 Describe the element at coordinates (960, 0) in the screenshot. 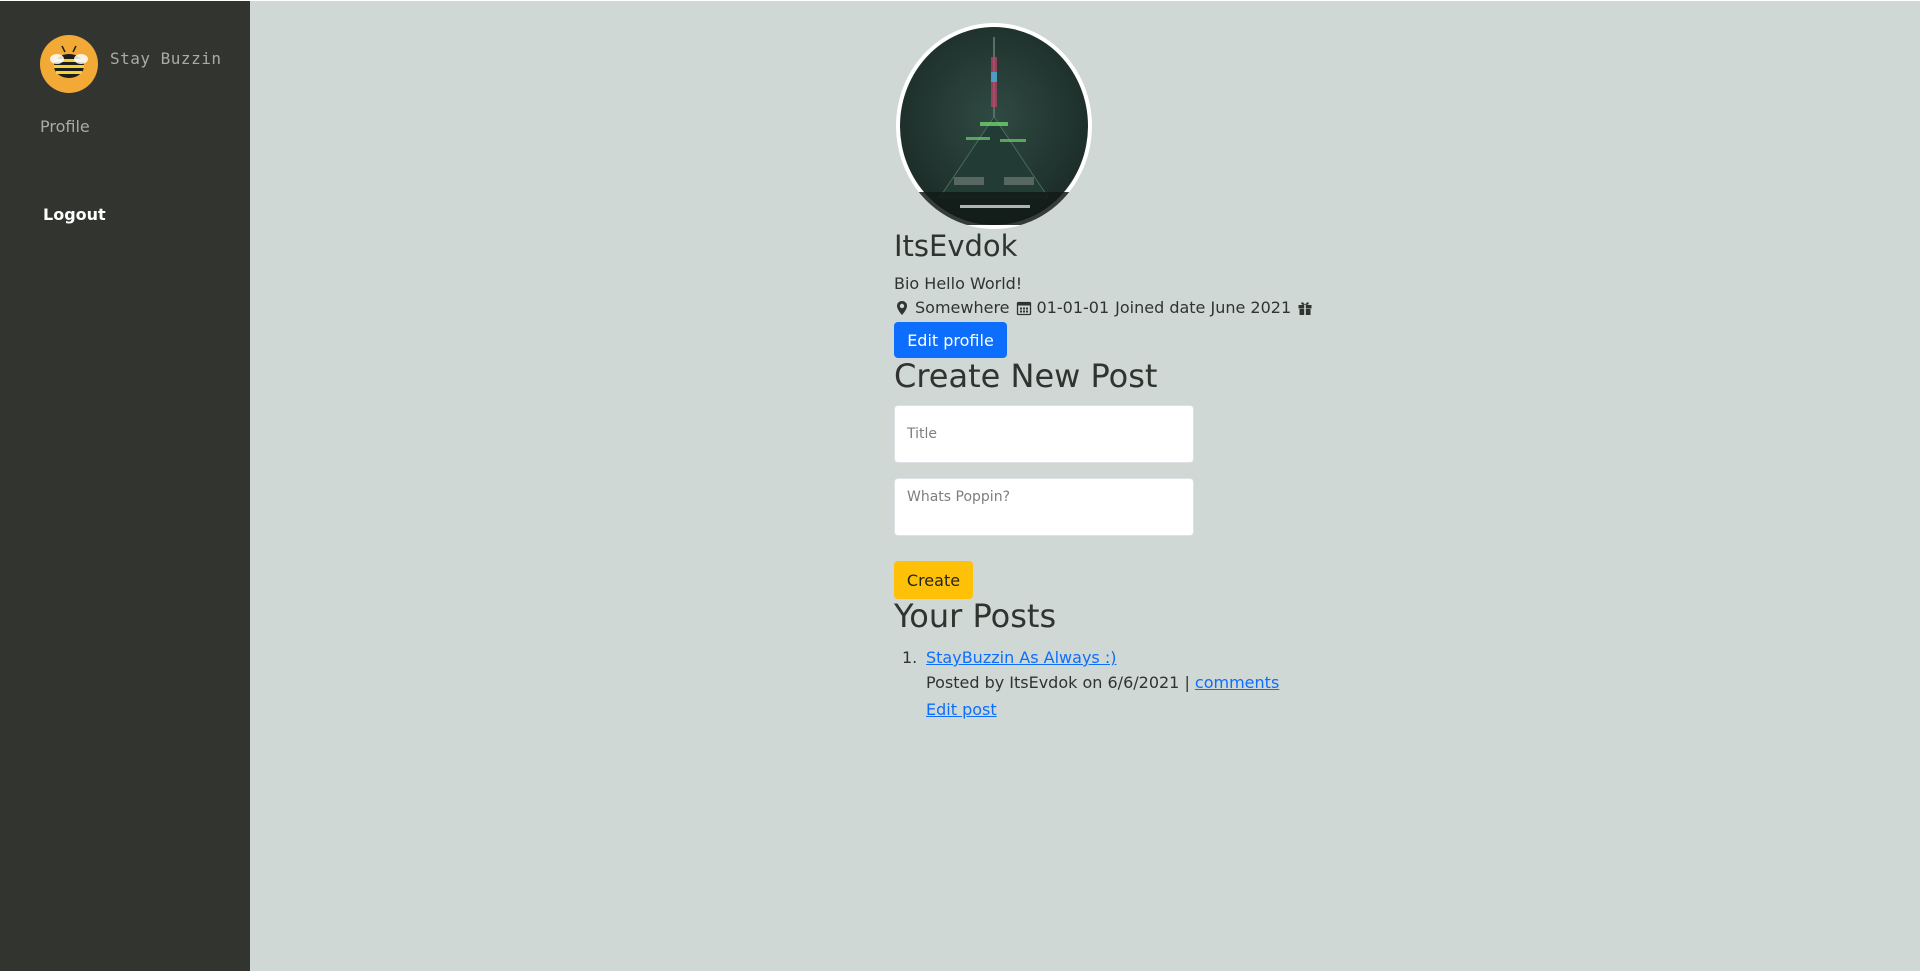

I see `top-border` at that location.